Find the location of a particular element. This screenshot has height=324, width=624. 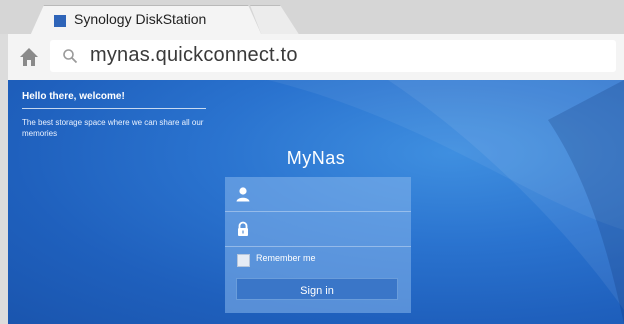

remember-me-checkbox is located at coordinates (243, 260).